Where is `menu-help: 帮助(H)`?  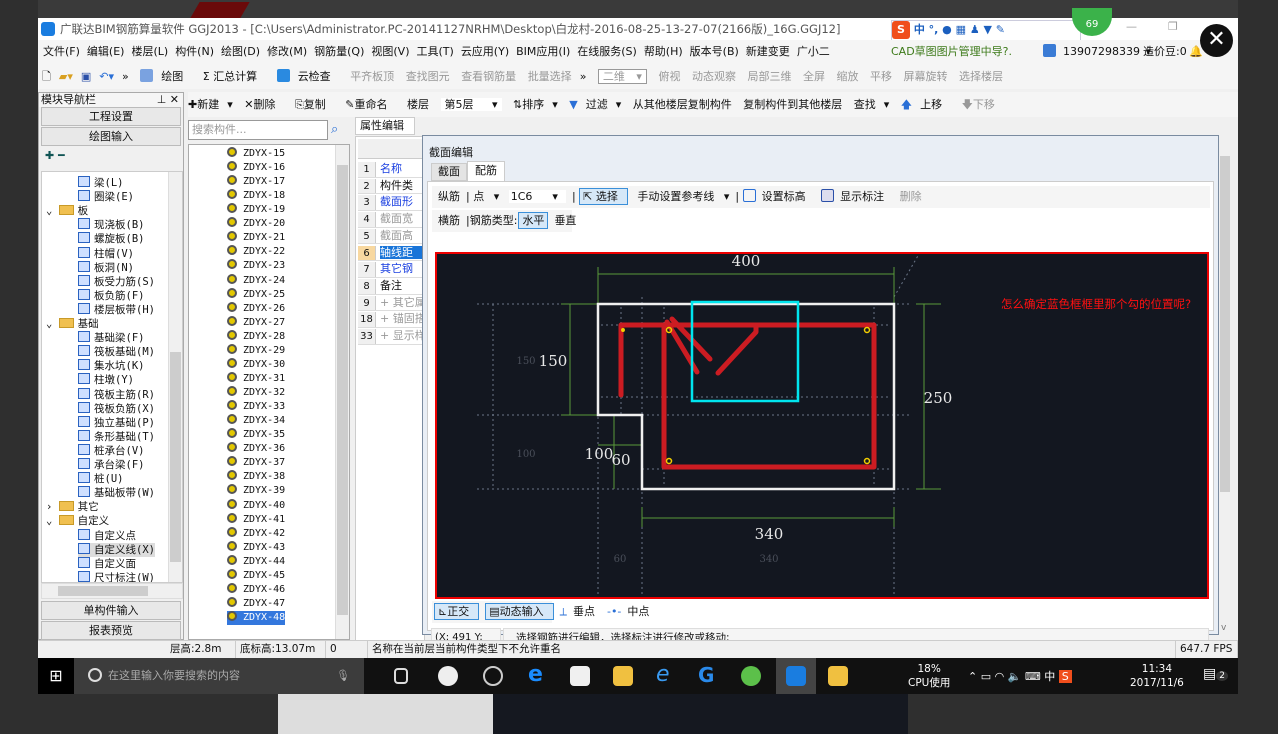
menu-help: 帮助(H) is located at coordinates (663, 51).